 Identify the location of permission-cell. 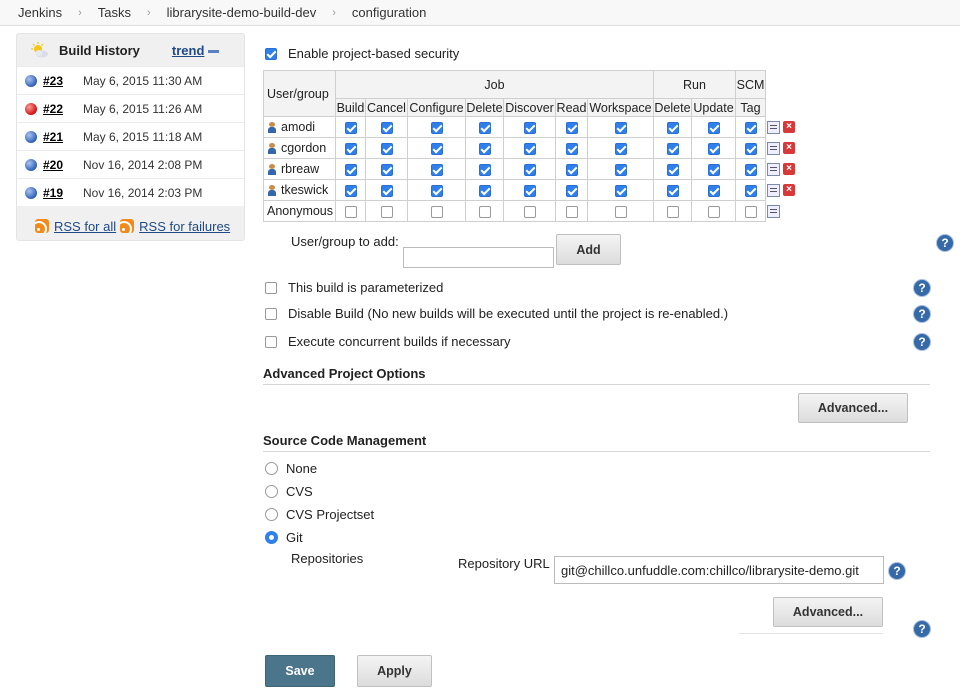
(713, 169).